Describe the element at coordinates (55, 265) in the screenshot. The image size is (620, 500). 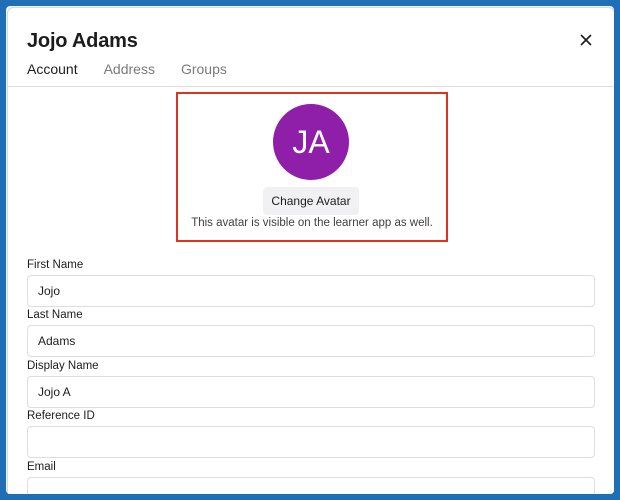
I see `first-name-label: First Name` at that location.